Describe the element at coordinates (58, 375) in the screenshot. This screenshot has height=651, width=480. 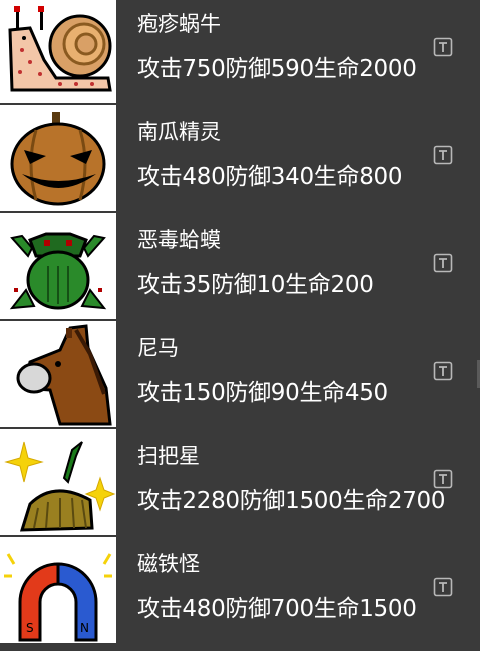
I see `horse-sprite` at that location.